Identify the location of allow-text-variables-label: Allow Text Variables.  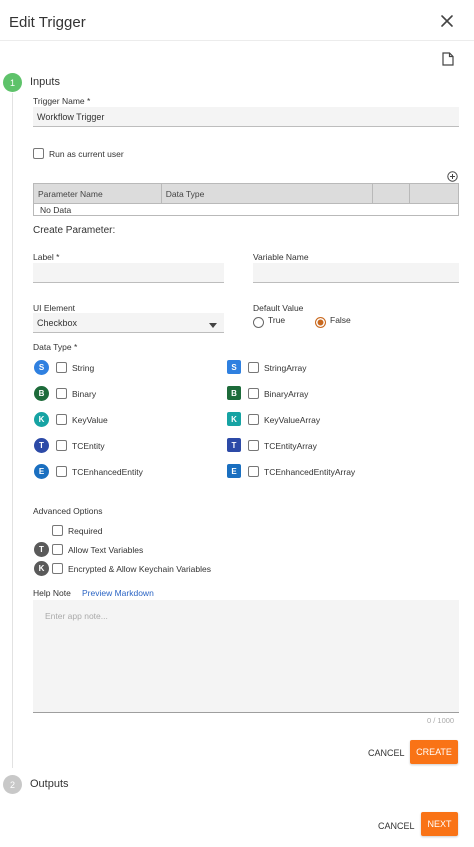
(106, 550).